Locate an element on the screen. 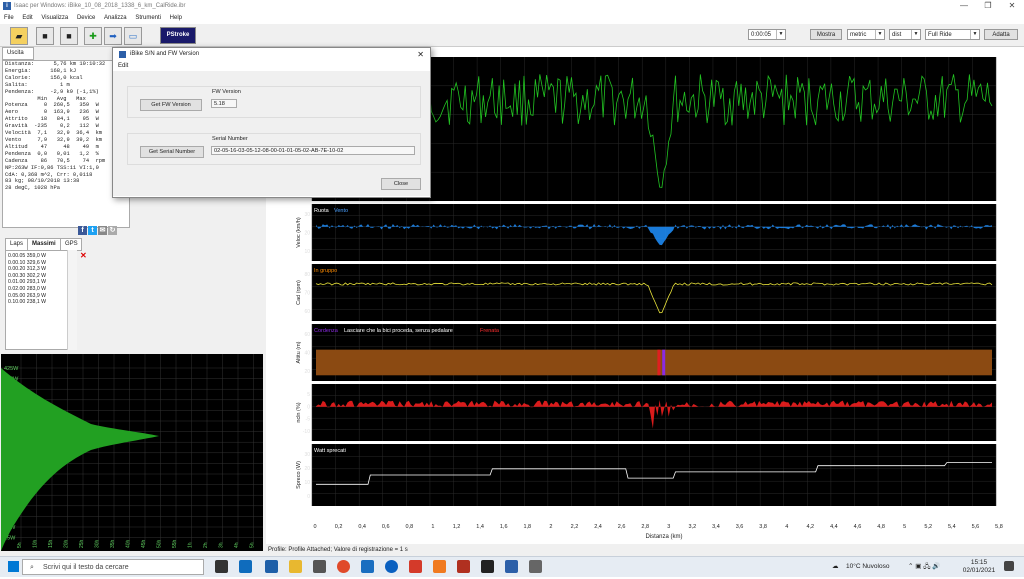  email-icon: ✉ is located at coordinates (102, 230).